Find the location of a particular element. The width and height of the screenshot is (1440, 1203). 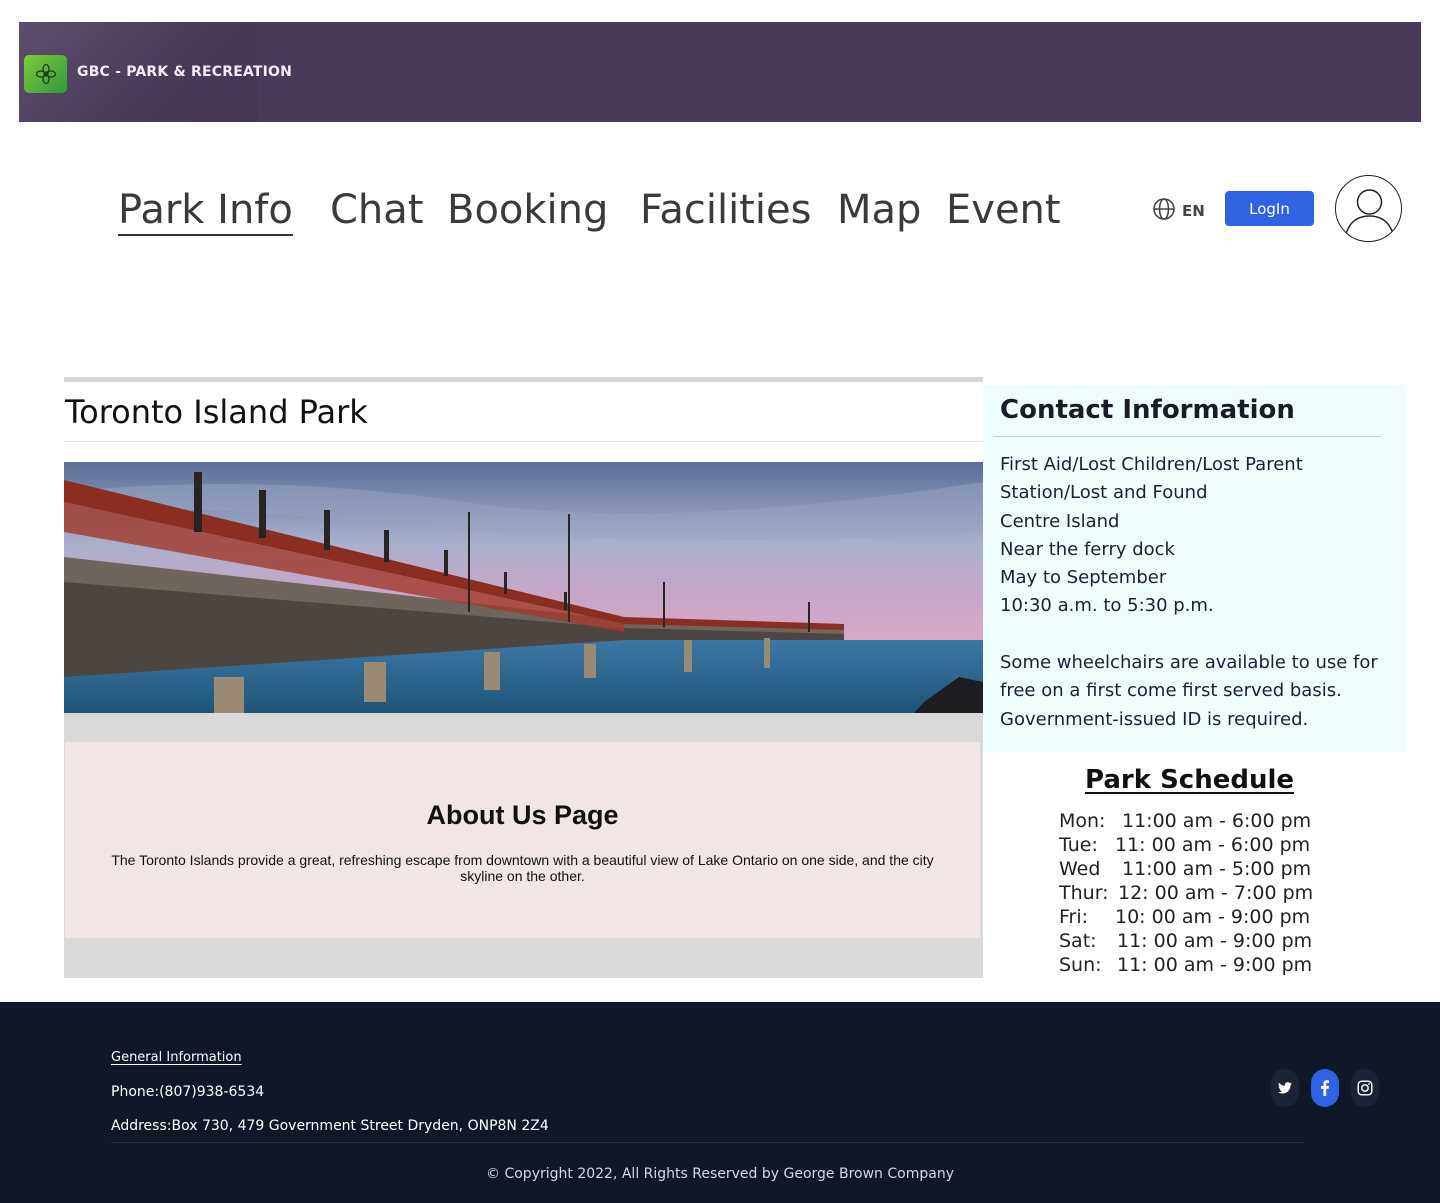

title-divider is located at coordinates (523, 441).